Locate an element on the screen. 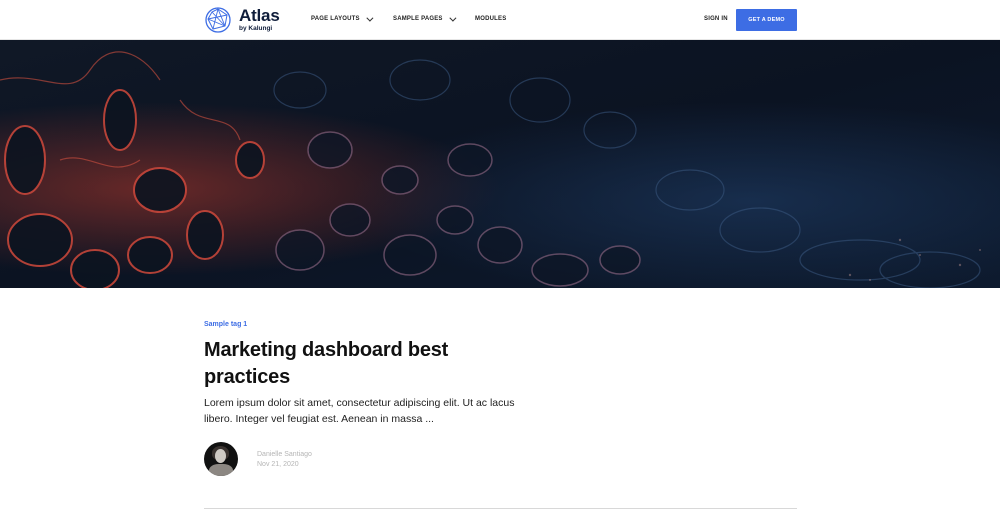  article-tag: Sample tag 1 is located at coordinates (225, 324).